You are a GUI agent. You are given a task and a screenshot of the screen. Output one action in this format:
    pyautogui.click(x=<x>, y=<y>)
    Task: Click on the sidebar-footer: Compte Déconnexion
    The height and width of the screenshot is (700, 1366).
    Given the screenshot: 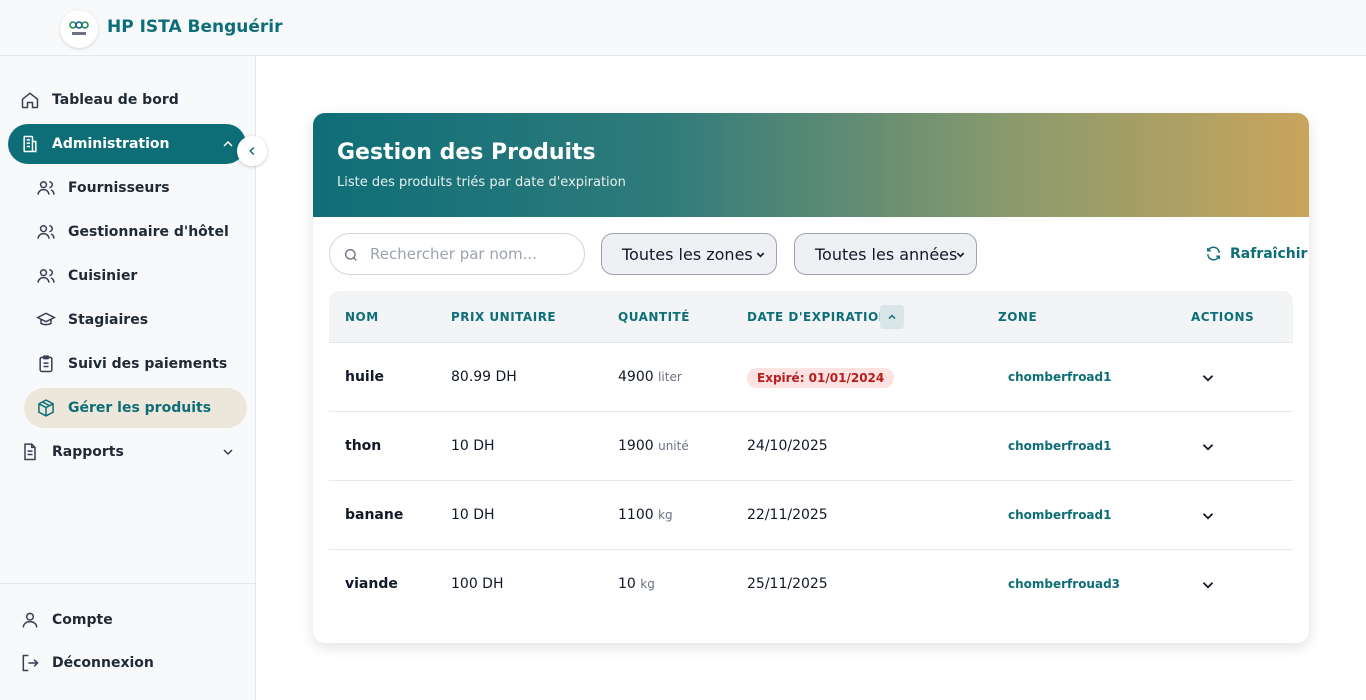 What is the action you would take?
    pyautogui.click(x=128, y=627)
    